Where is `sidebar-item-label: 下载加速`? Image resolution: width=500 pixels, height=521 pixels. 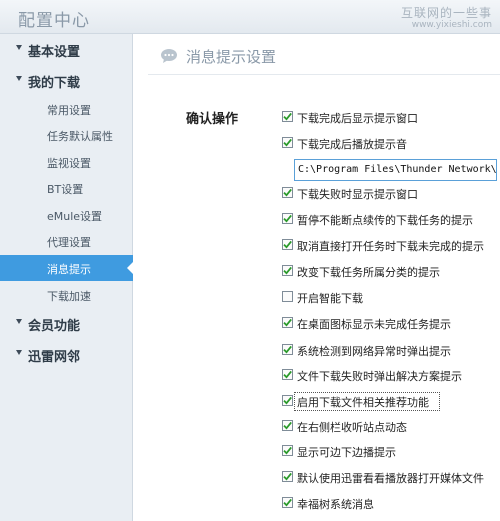
sidebar-item-label: 下载加速 is located at coordinates (69, 296).